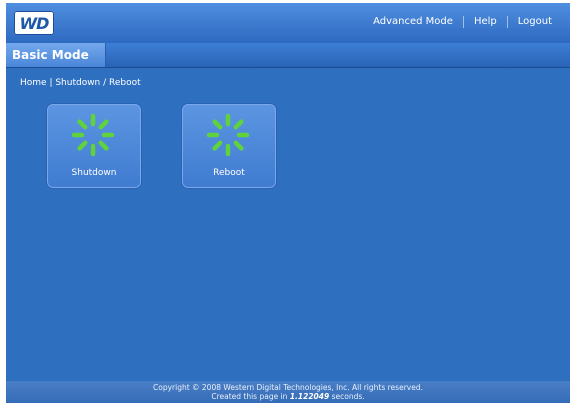 The width and height of the screenshot is (576, 406). What do you see at coordinates (348, 396) in the screenshot?
I see `timing-suffix: seconds.` at bounding box center [348, 396].